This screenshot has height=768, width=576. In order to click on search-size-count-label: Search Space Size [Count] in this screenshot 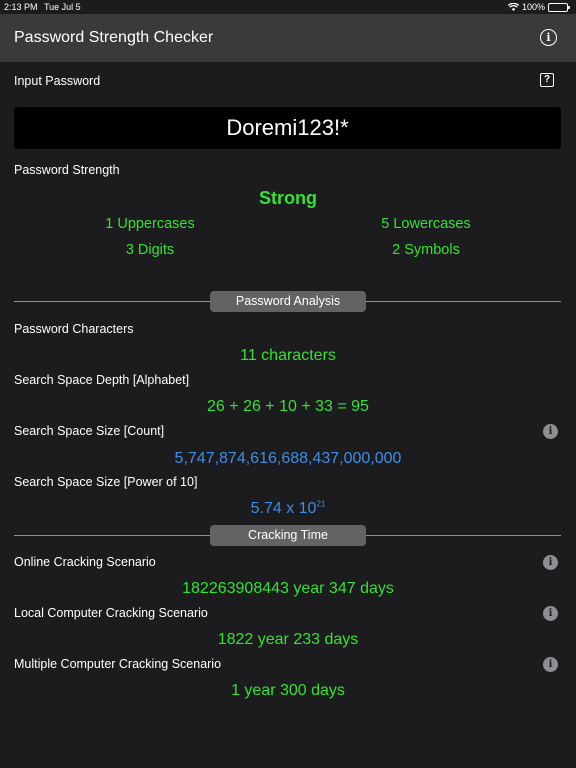, I will do `click(89, 431)`.